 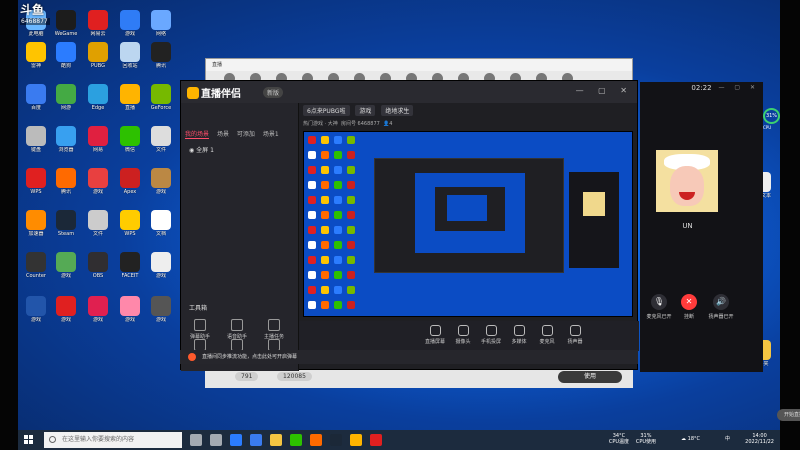 What do you see at coordinates (435, 335) in the screenshot?
I see `source-button: 直播屏幕` at bounding box center [435, 335].